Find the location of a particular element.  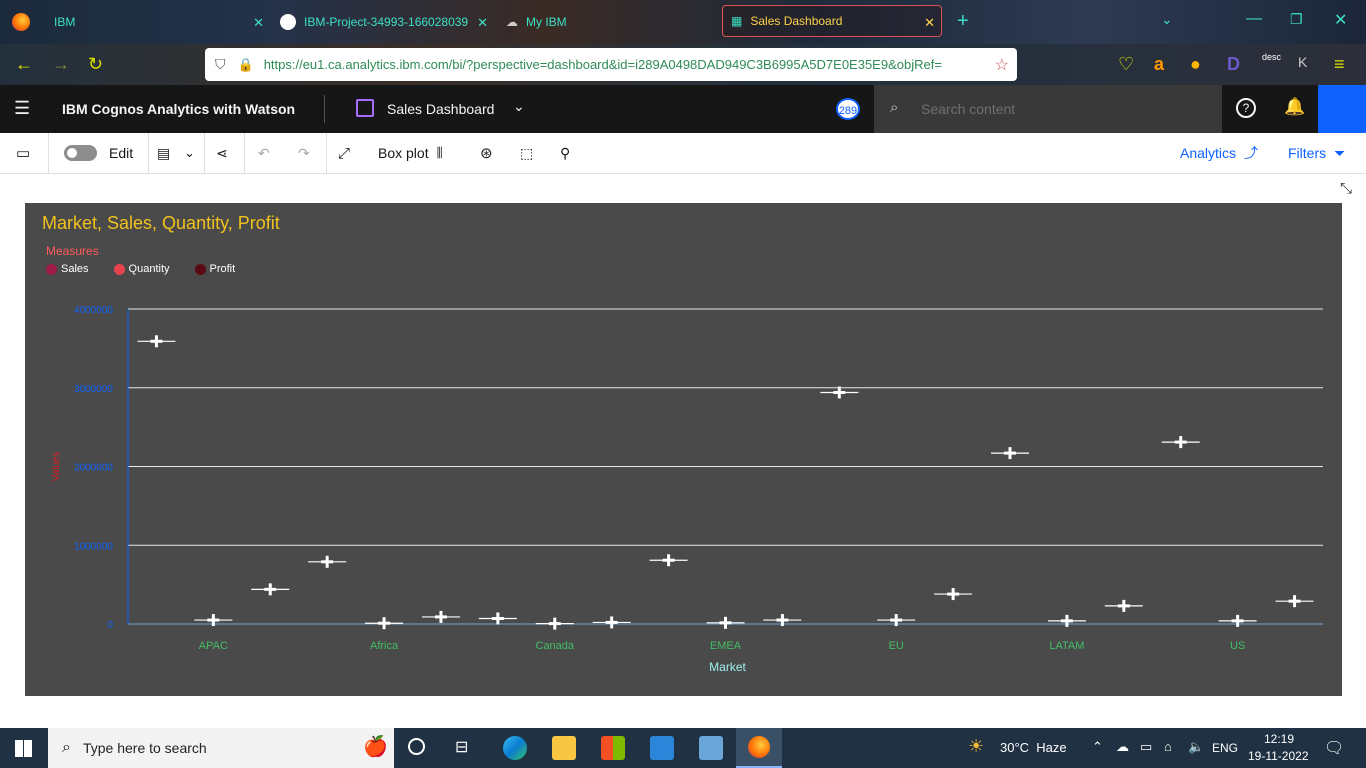

x-tick-label: Canada is located at coordinates (555, 646).